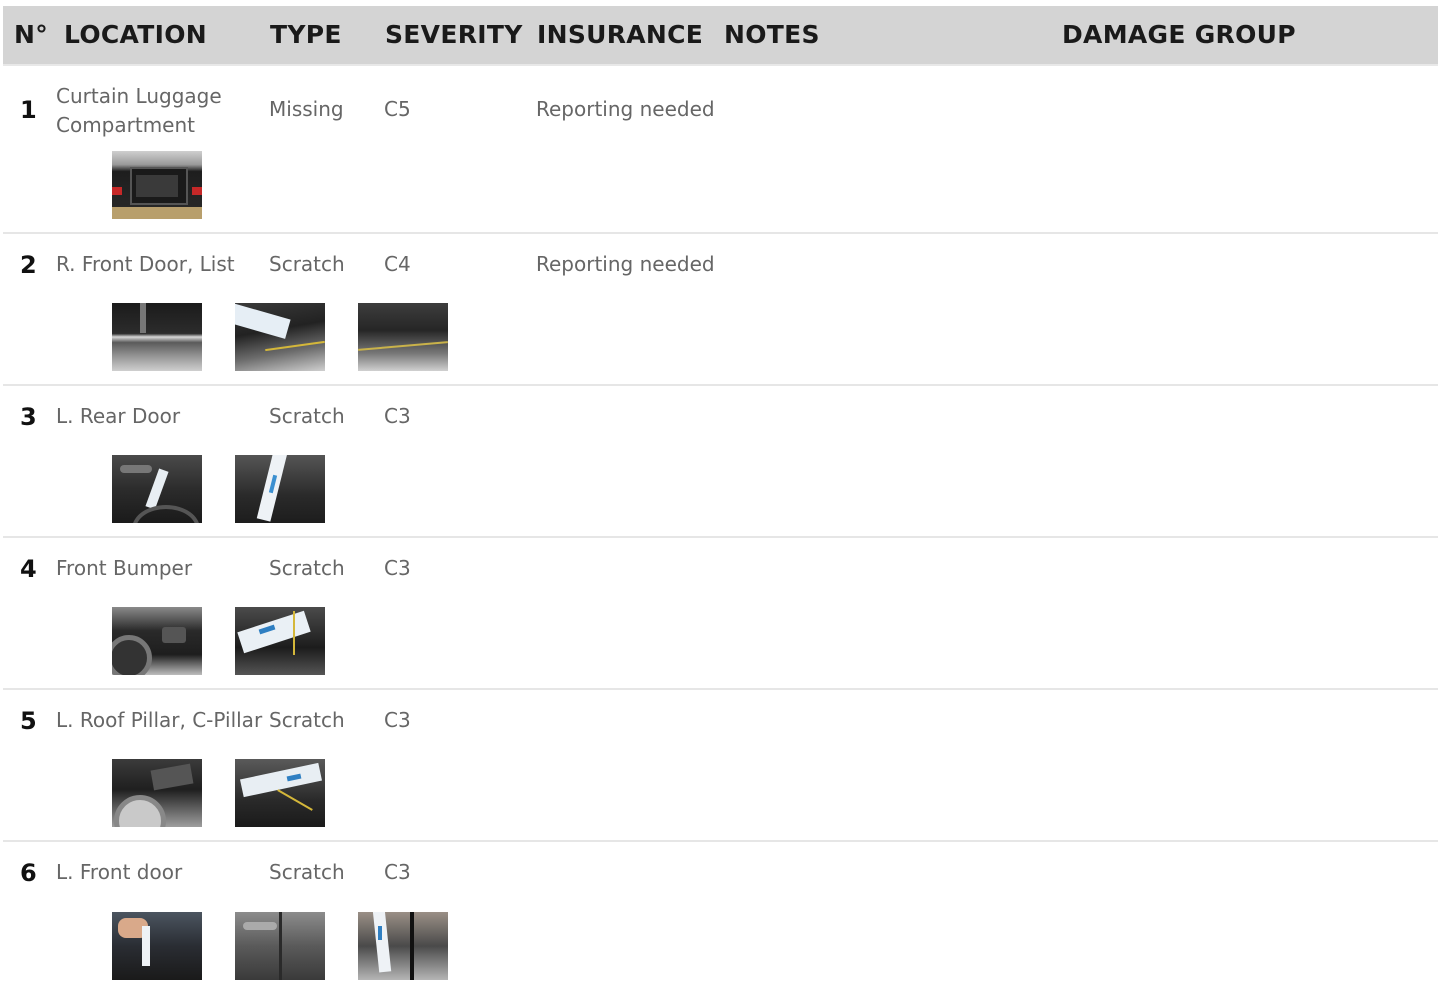 The image size is (1445, 992). I want to click on front-door-gauge-photo, so click(403, 946).